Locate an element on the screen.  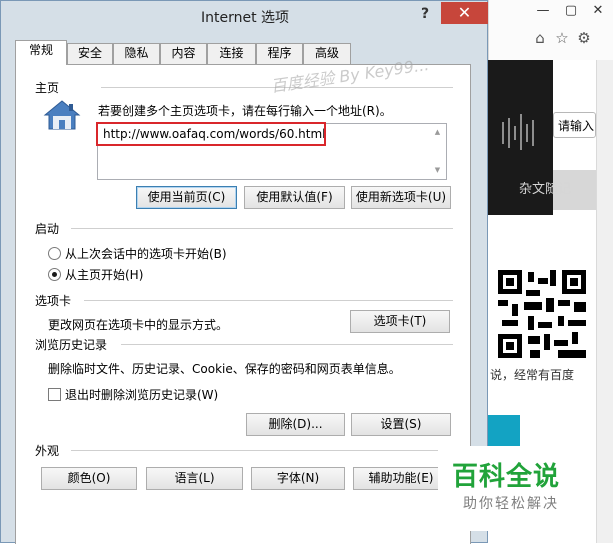
startup-section-label: 启动 is located at coordinates (47, 229).